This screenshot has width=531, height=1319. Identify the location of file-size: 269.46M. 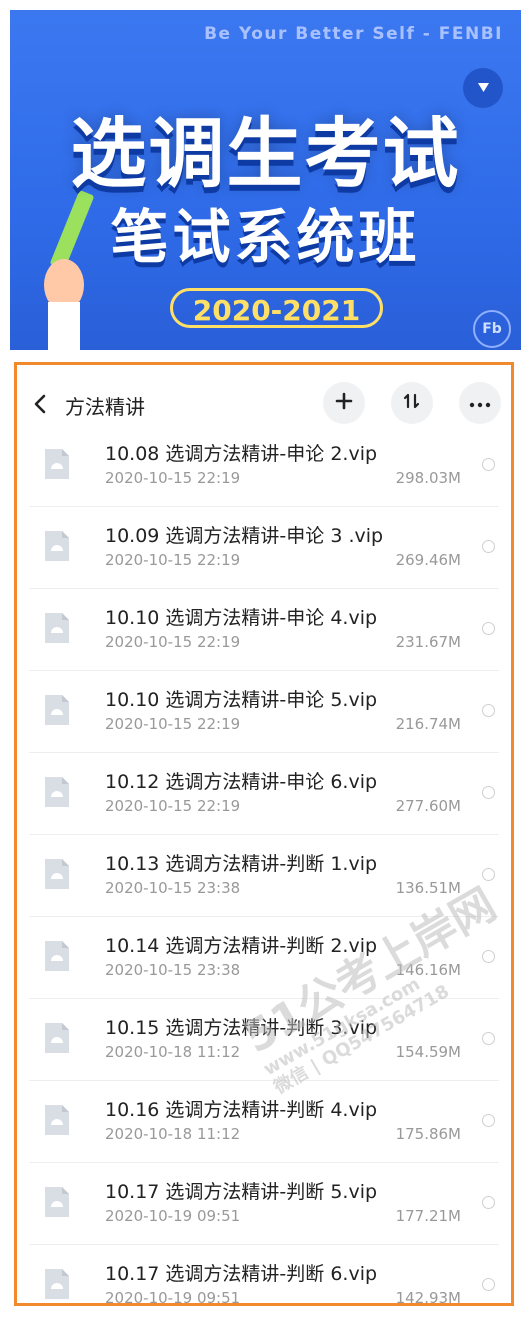
(428, 560).